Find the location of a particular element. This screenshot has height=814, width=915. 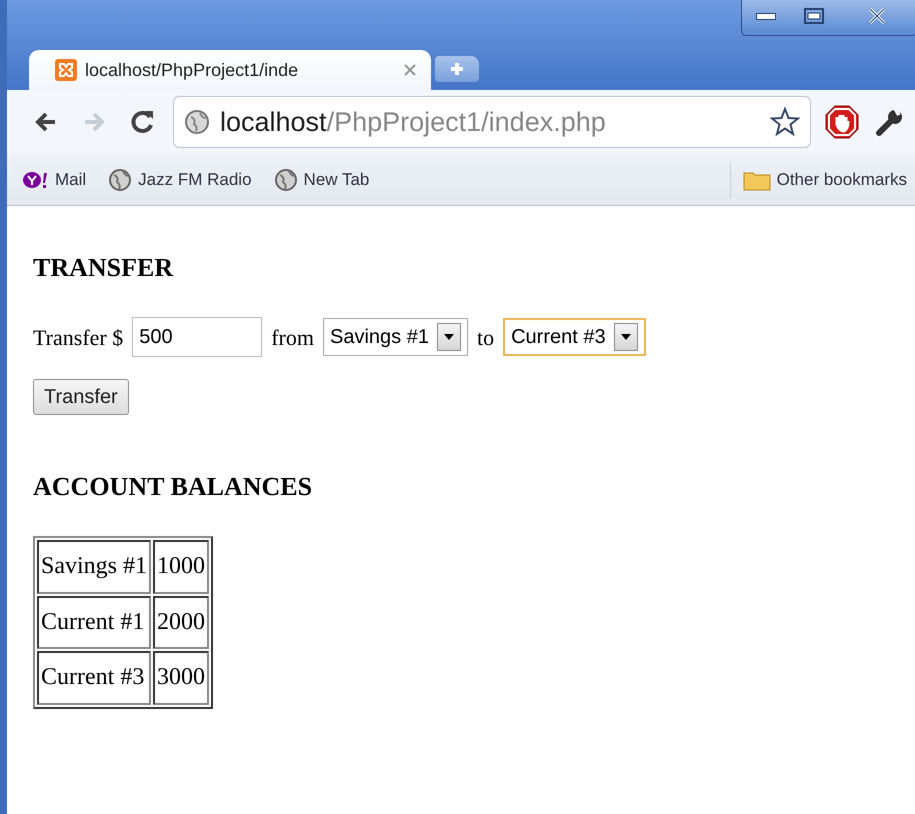

browser-tab: localhost/PhpProject1/inde is located at coordinates (230, 70).